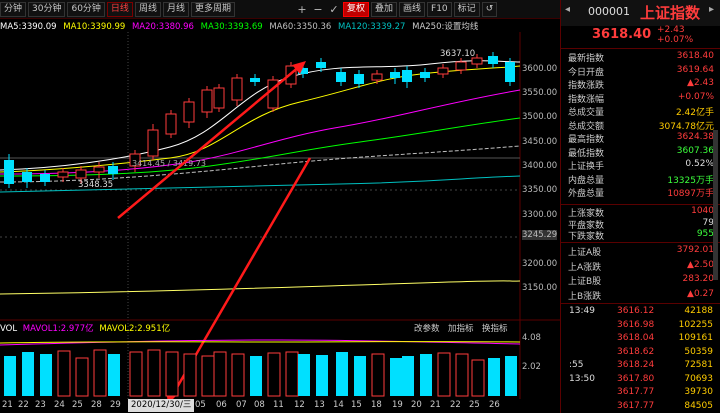 The width and height of the screenshot is (720, 413). What do you see at coordinates (416, 405) in the screenshot?
I see `date-label: 20` at bounding box center [416, 405].